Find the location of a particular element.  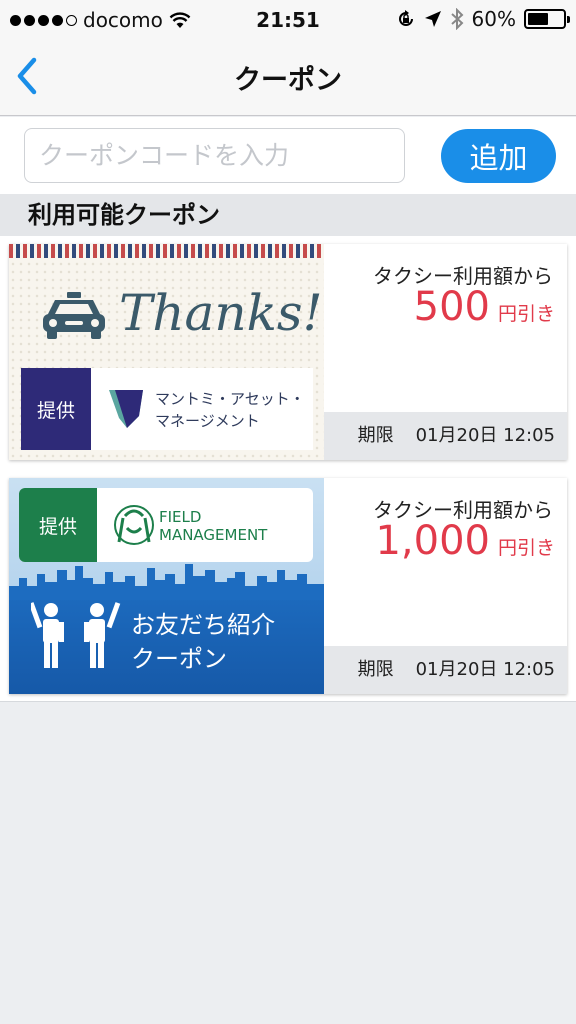

sponsor-box: 提供 FIELD MANAGEMENT is located at coordinates (166, 525).